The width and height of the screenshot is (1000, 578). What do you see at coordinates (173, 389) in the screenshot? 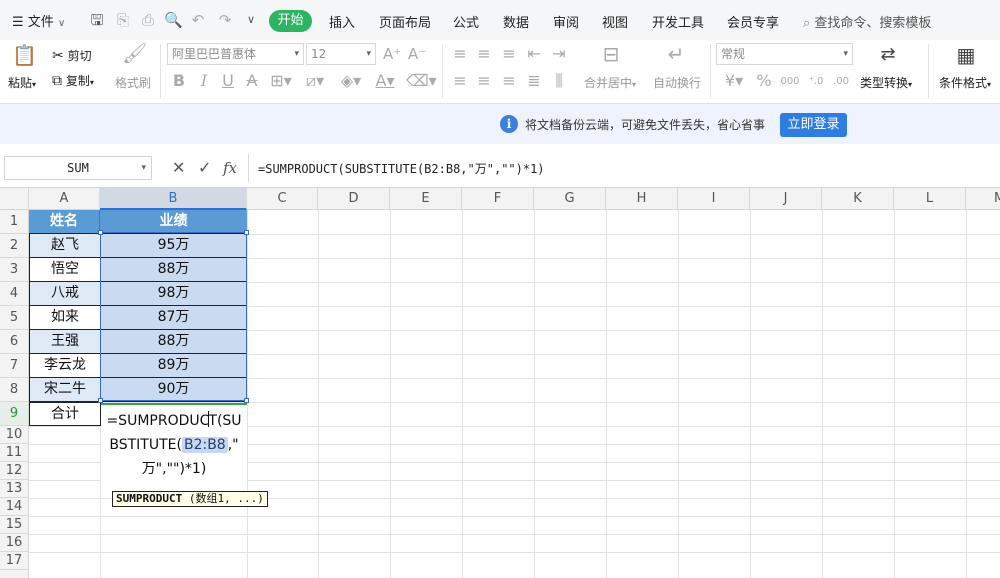
I see `score-cell: 90万` at bounding box center [173, 389].